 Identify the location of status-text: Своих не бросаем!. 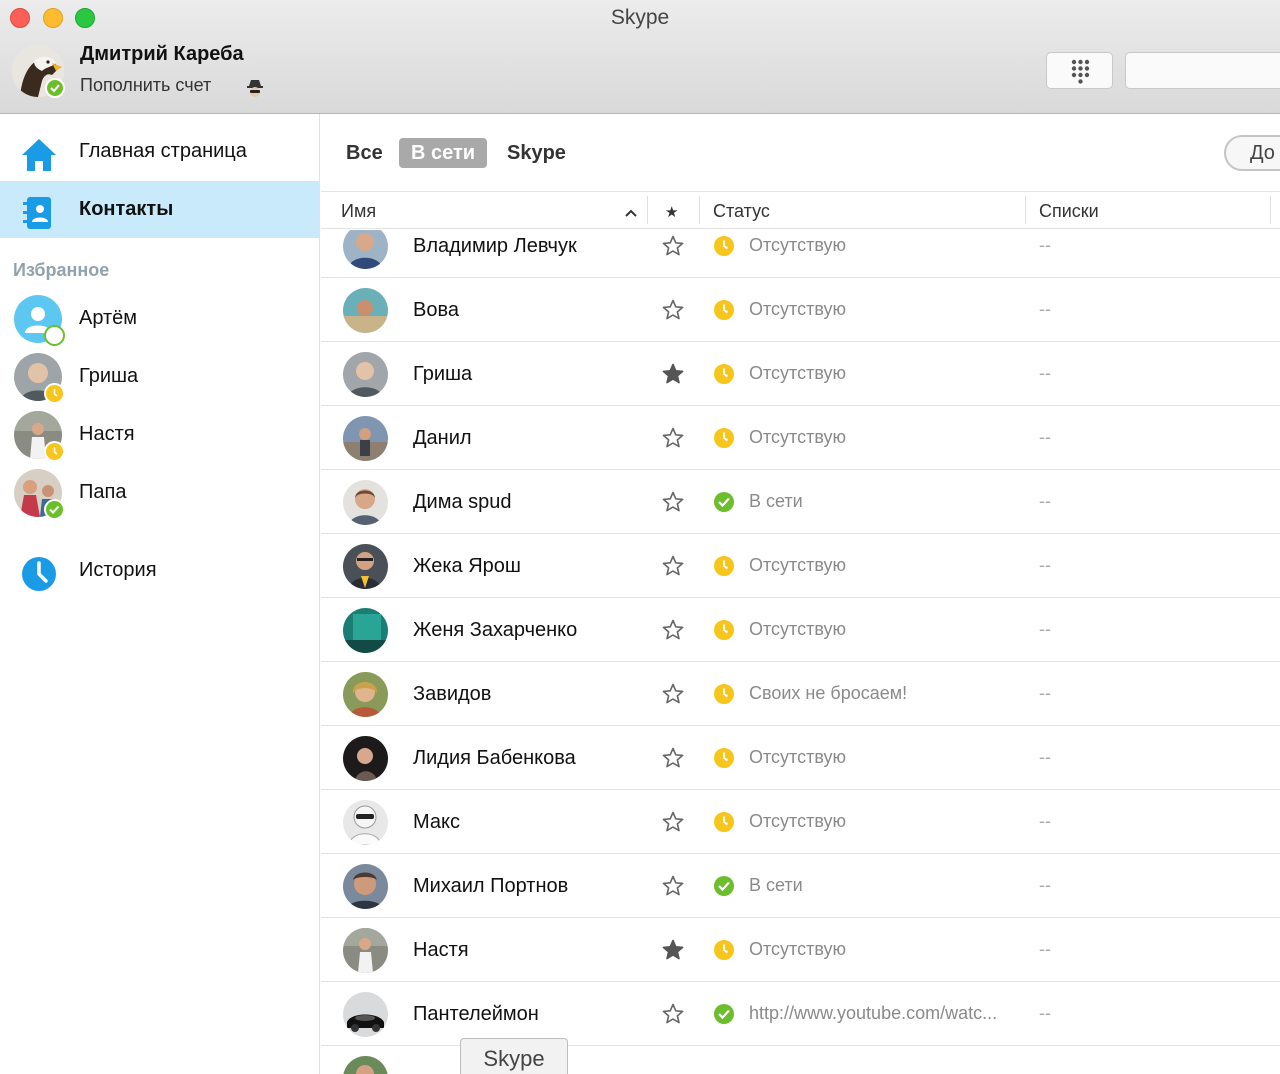
(828, 693).